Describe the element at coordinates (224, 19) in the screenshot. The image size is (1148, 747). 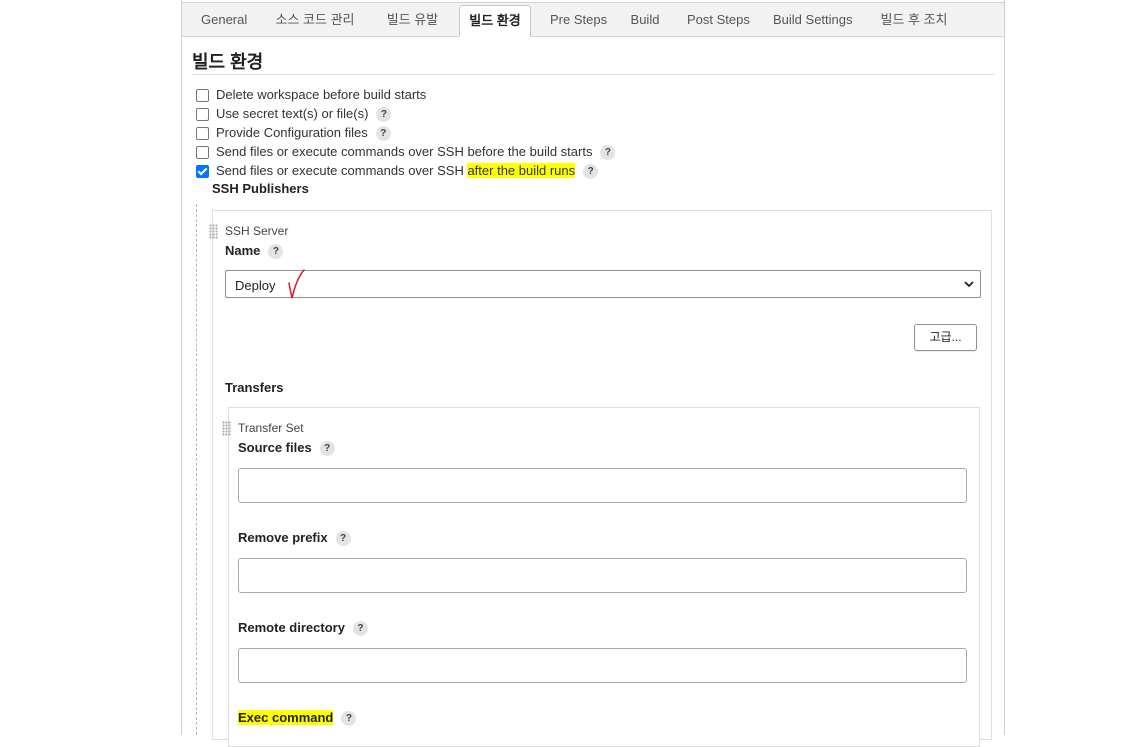
I see `tab-general: General` at that location.